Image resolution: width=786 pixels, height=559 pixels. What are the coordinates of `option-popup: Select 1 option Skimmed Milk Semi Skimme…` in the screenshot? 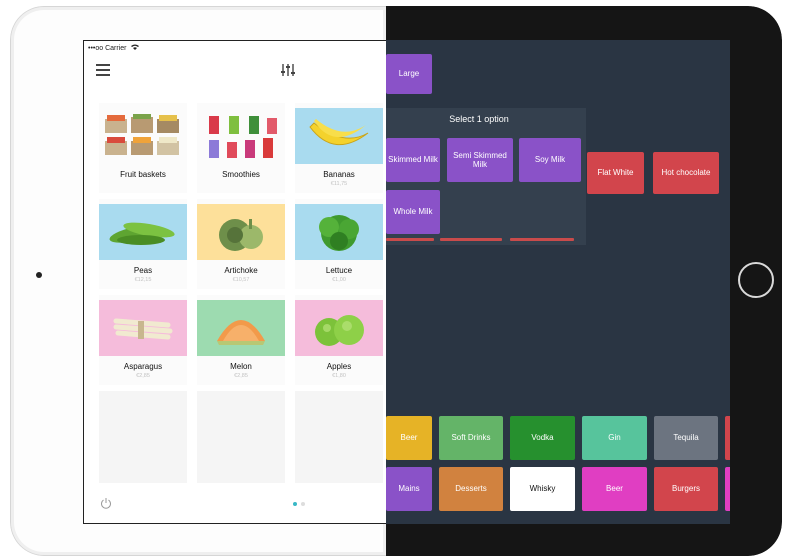 It's located at (486, 176).